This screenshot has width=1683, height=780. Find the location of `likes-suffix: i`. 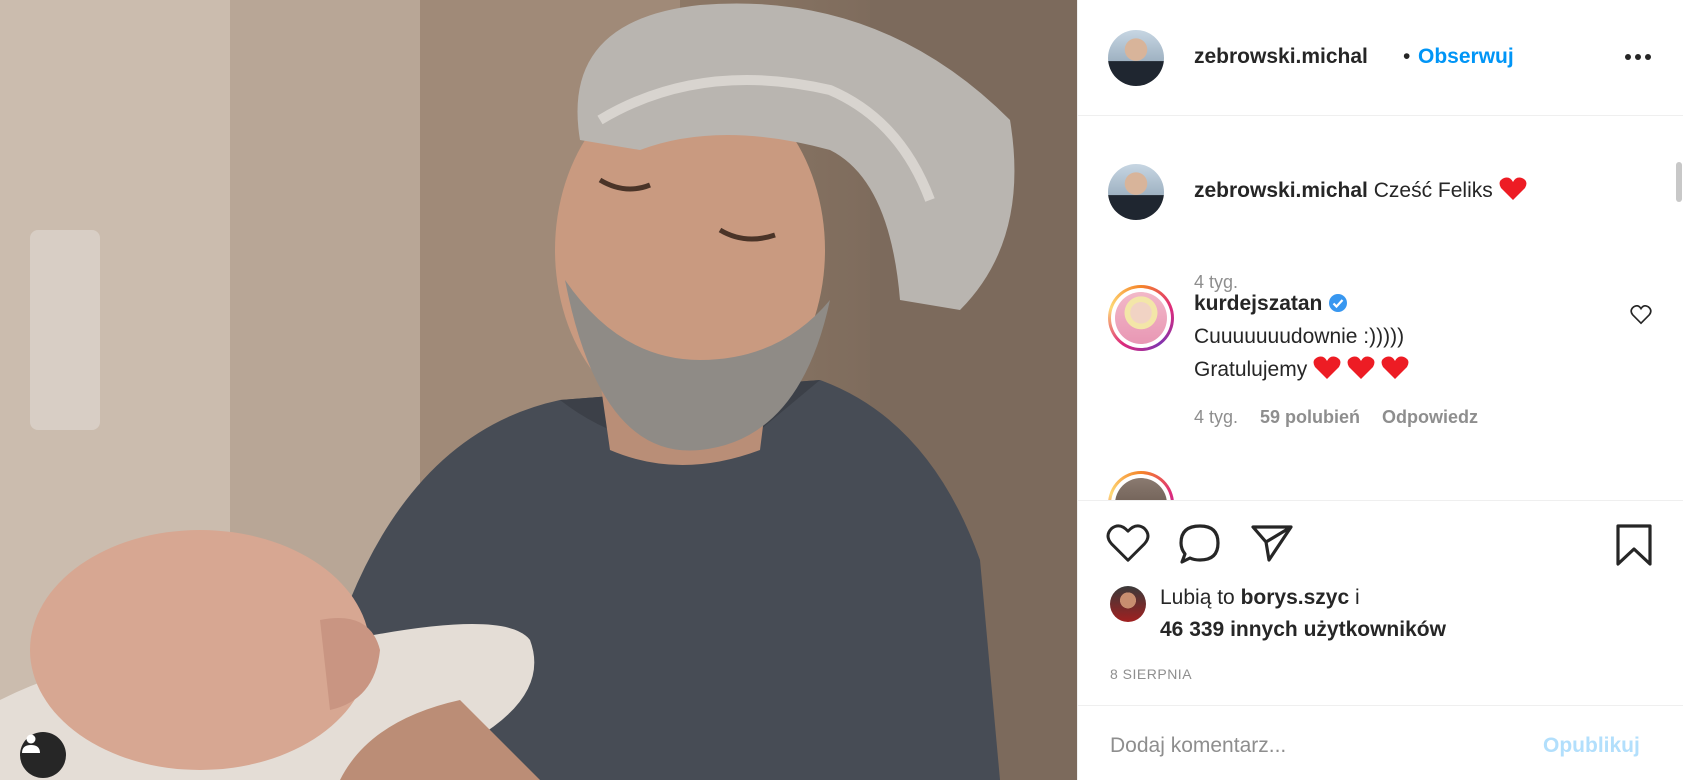

likes-suffix: i is located at coordinates (1357, 597).